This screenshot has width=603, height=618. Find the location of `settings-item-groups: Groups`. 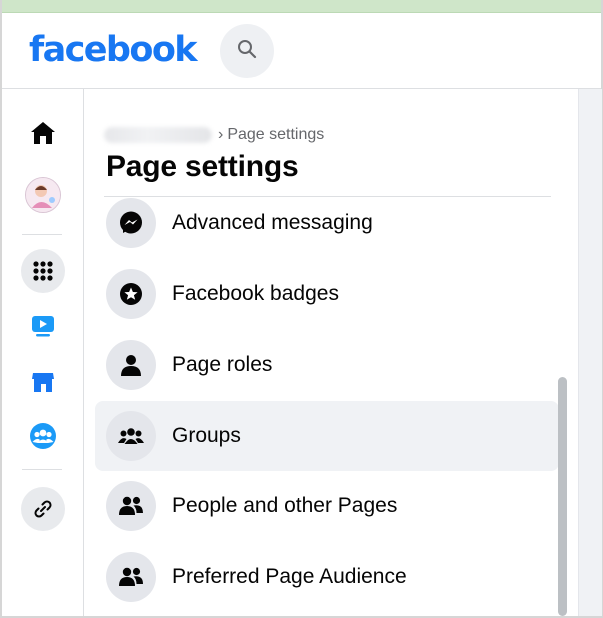

settings-item-groups: Groups is located at coordinates (327, 436).